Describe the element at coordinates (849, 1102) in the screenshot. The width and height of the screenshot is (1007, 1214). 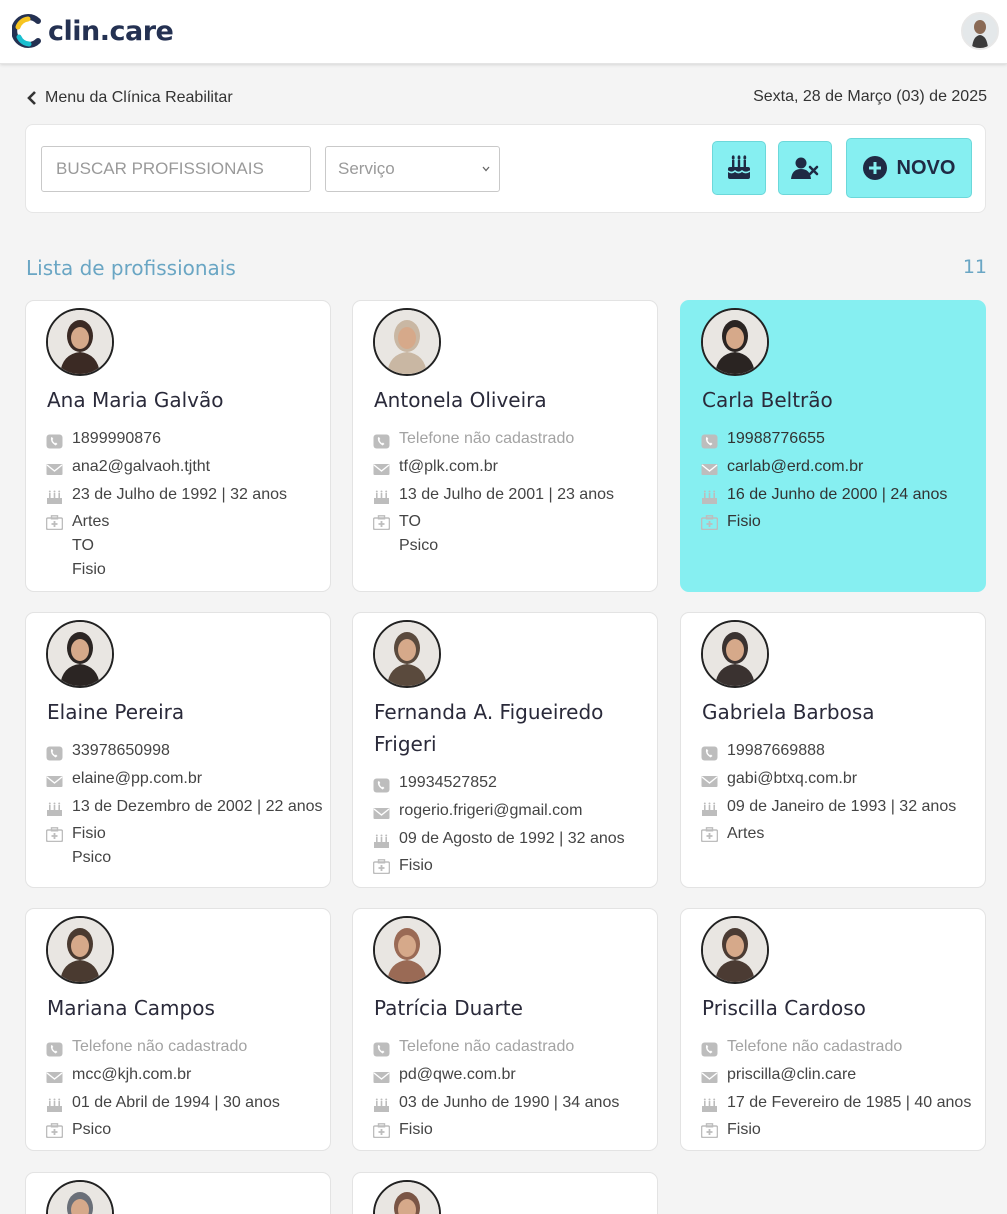
I see `birthdate-text: 17 de Fevereiro de 1985 | 40 anos` at that location.